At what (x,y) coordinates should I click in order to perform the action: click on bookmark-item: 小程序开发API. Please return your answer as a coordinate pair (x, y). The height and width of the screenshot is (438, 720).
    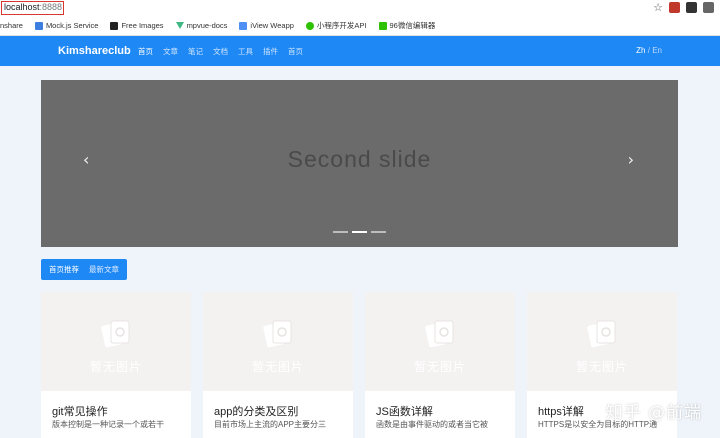
    Looking at the image, I should click on (336, 25).